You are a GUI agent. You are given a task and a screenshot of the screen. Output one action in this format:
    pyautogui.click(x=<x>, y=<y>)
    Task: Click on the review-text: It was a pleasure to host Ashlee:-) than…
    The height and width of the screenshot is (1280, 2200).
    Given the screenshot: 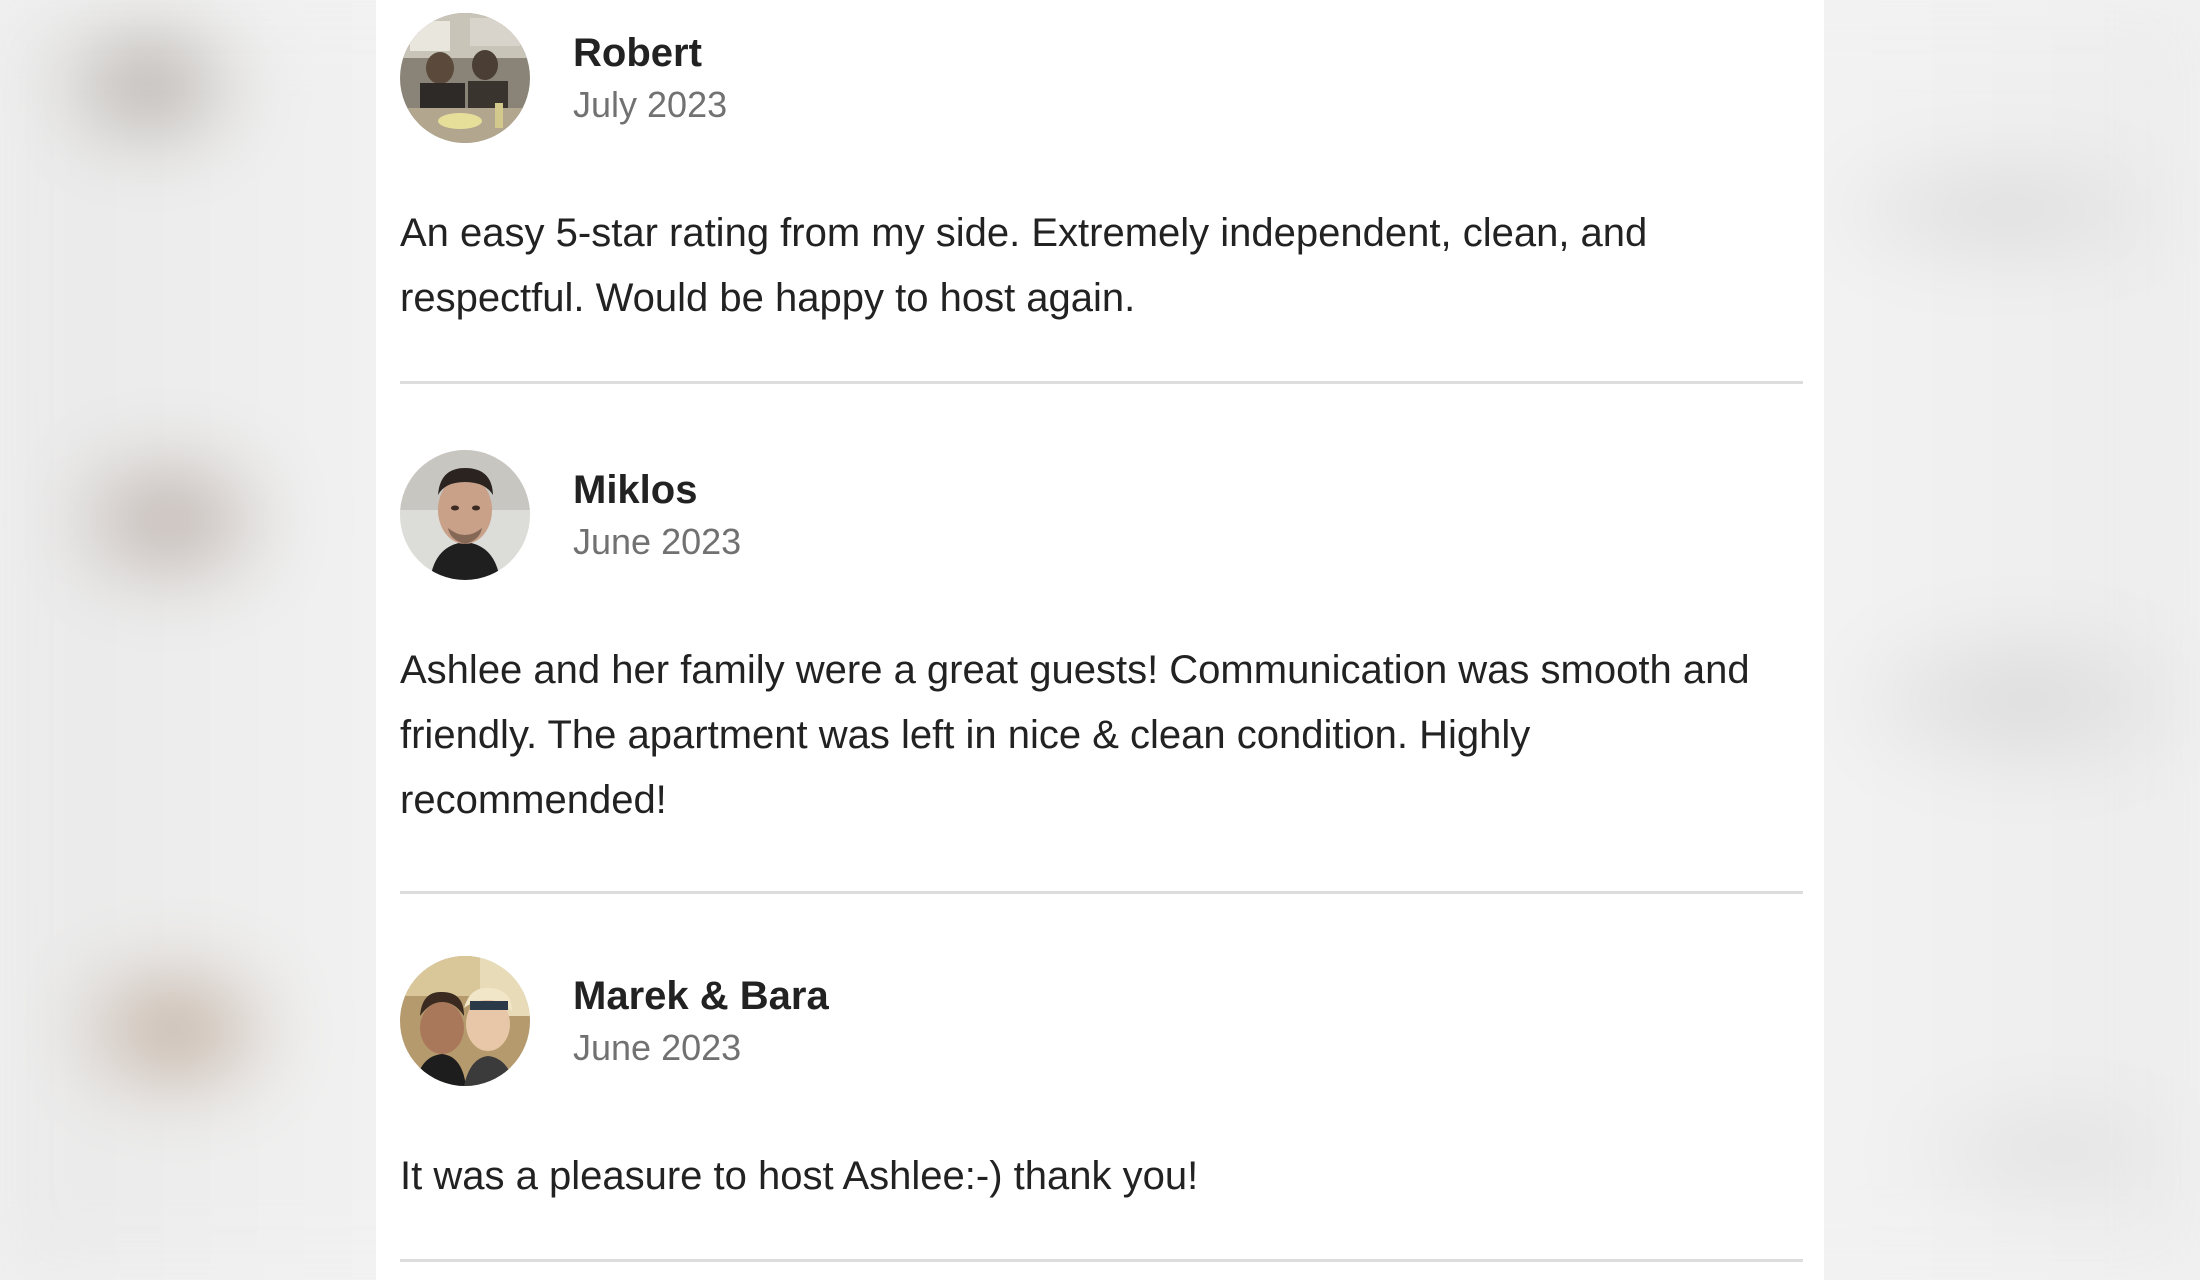 What is the action you would take?
    pyautogui.click(x=799, y=1176)
    